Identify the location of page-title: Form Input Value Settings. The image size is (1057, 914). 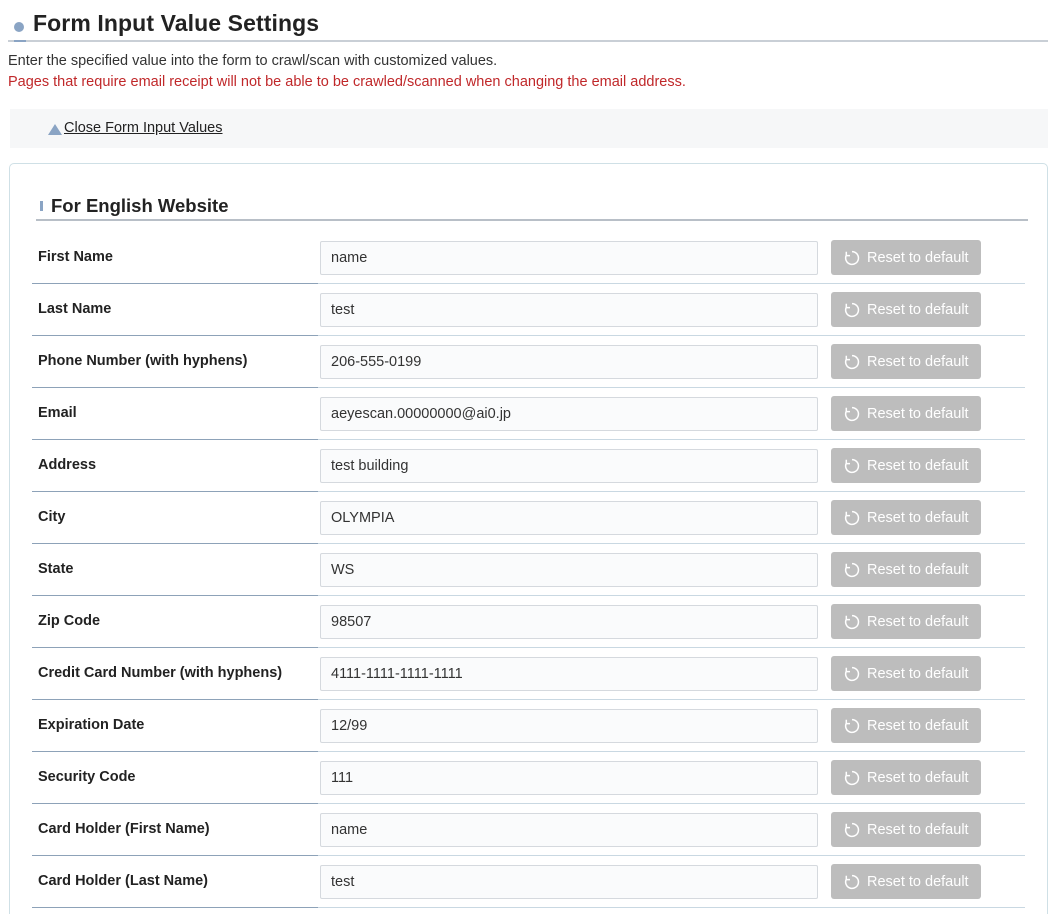
(176, 23).